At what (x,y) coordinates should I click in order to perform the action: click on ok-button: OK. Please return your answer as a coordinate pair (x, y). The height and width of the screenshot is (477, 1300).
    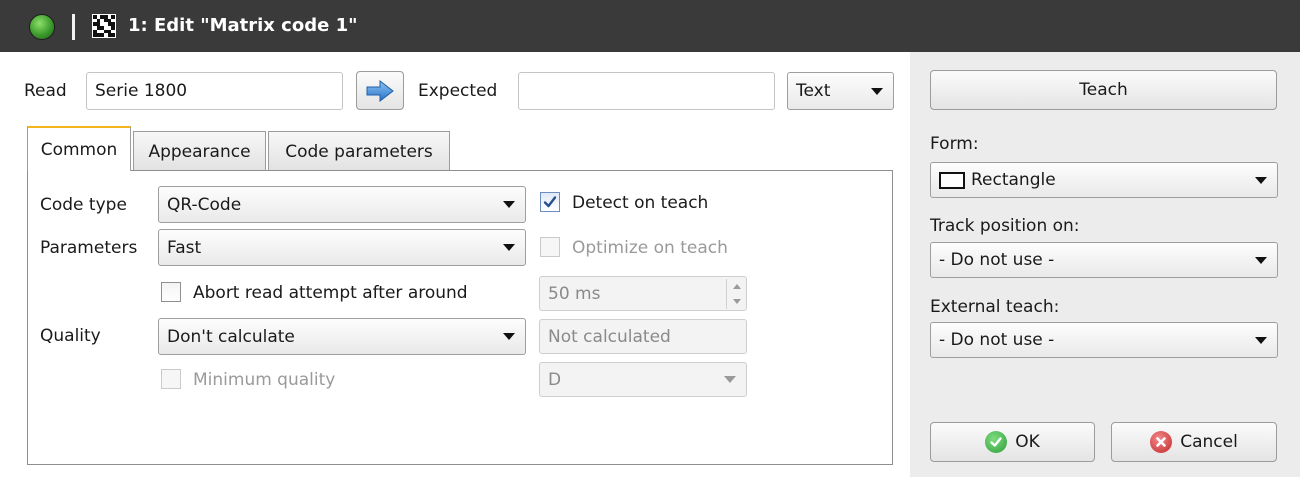
    Looking at the image, I should click on (1012, 442).